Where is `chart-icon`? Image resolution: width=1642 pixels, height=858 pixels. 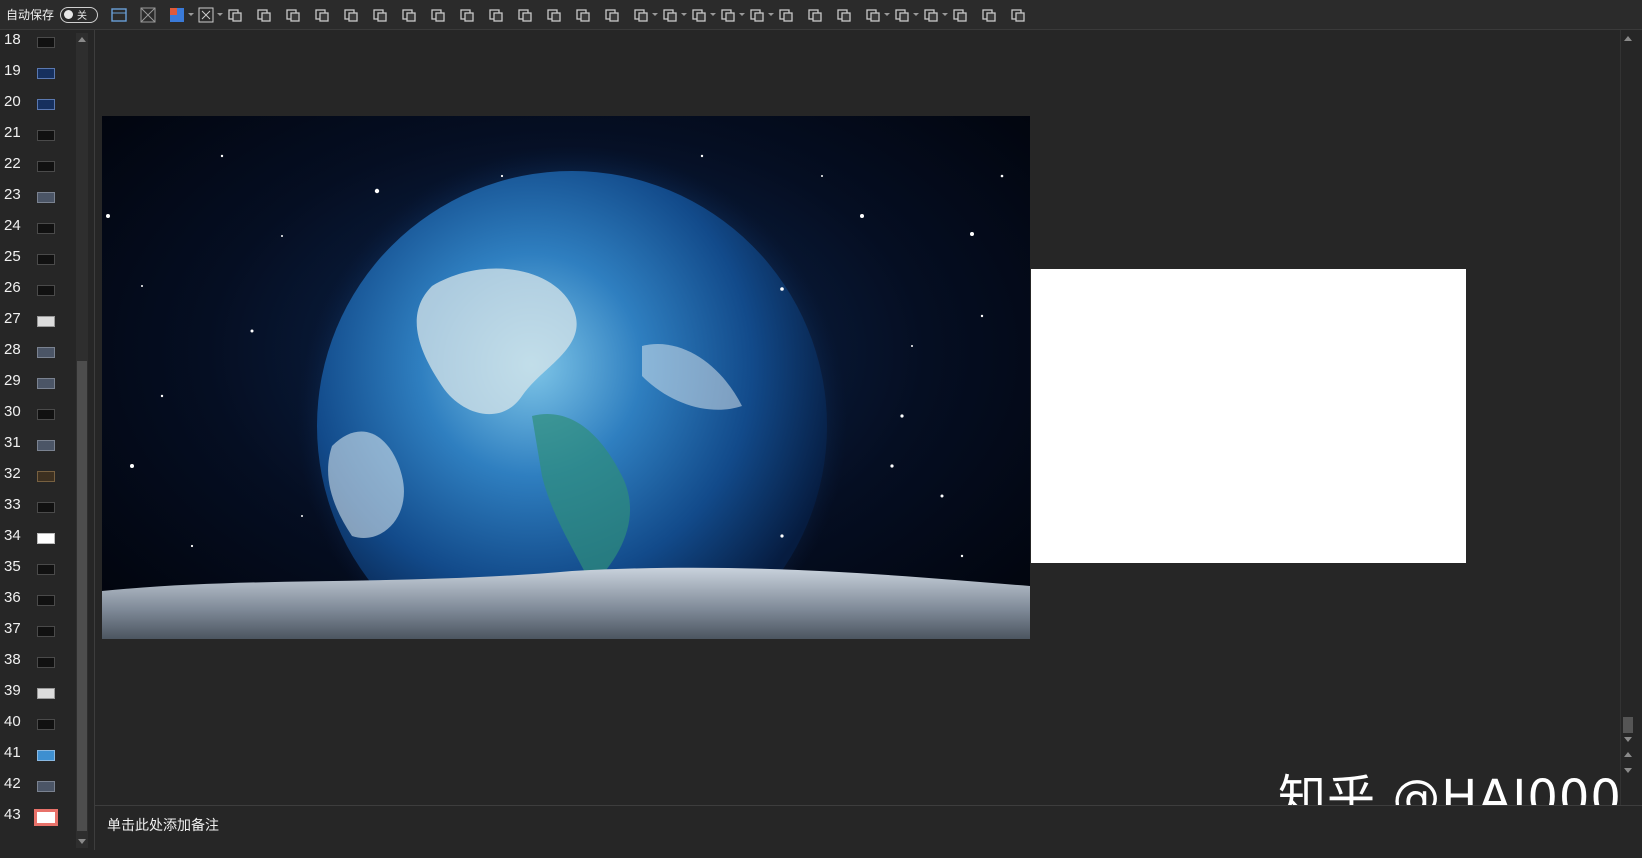 chart-icon is located at coordinates (209, 15).